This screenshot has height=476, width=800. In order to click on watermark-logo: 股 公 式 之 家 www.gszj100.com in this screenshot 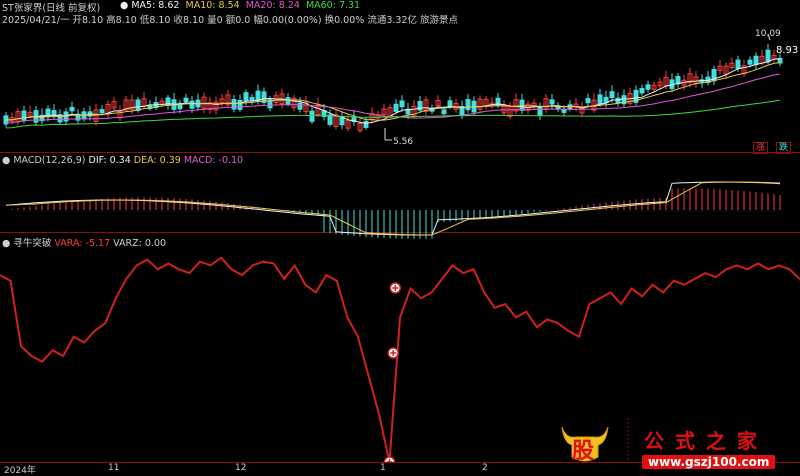, I will do `click(678, 446)`.